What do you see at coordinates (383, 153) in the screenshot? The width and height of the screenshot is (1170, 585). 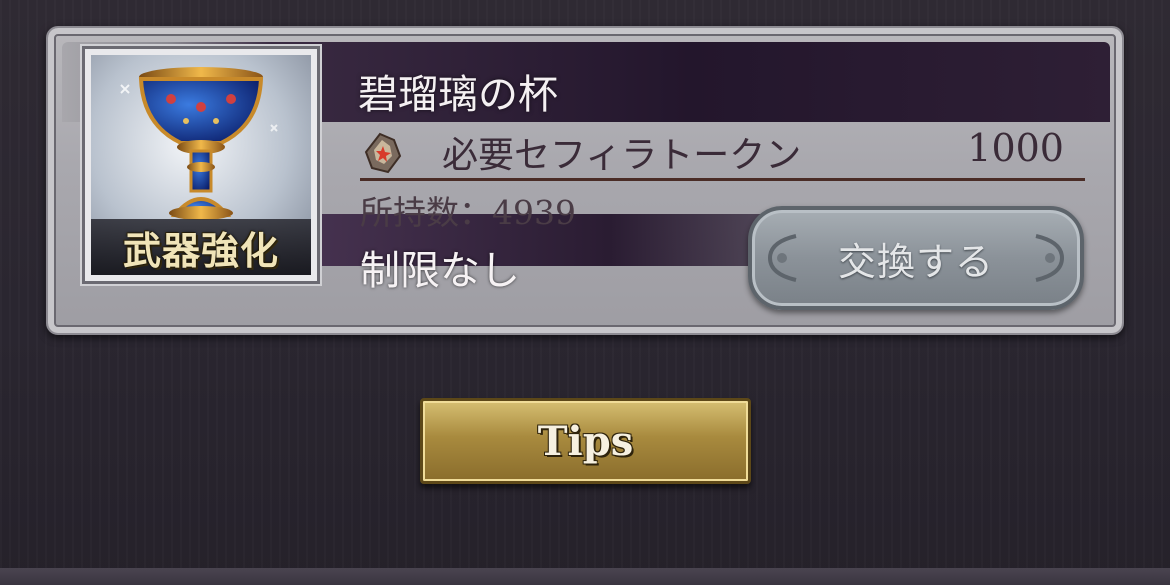 I see `sephira-token-icon` at bounding box center [383, 153].